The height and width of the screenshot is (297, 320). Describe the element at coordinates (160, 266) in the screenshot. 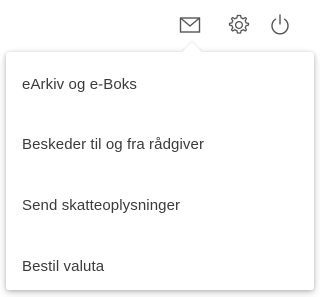

I see `menu-item-bestil-valuta: Bestil valuta` at that location.